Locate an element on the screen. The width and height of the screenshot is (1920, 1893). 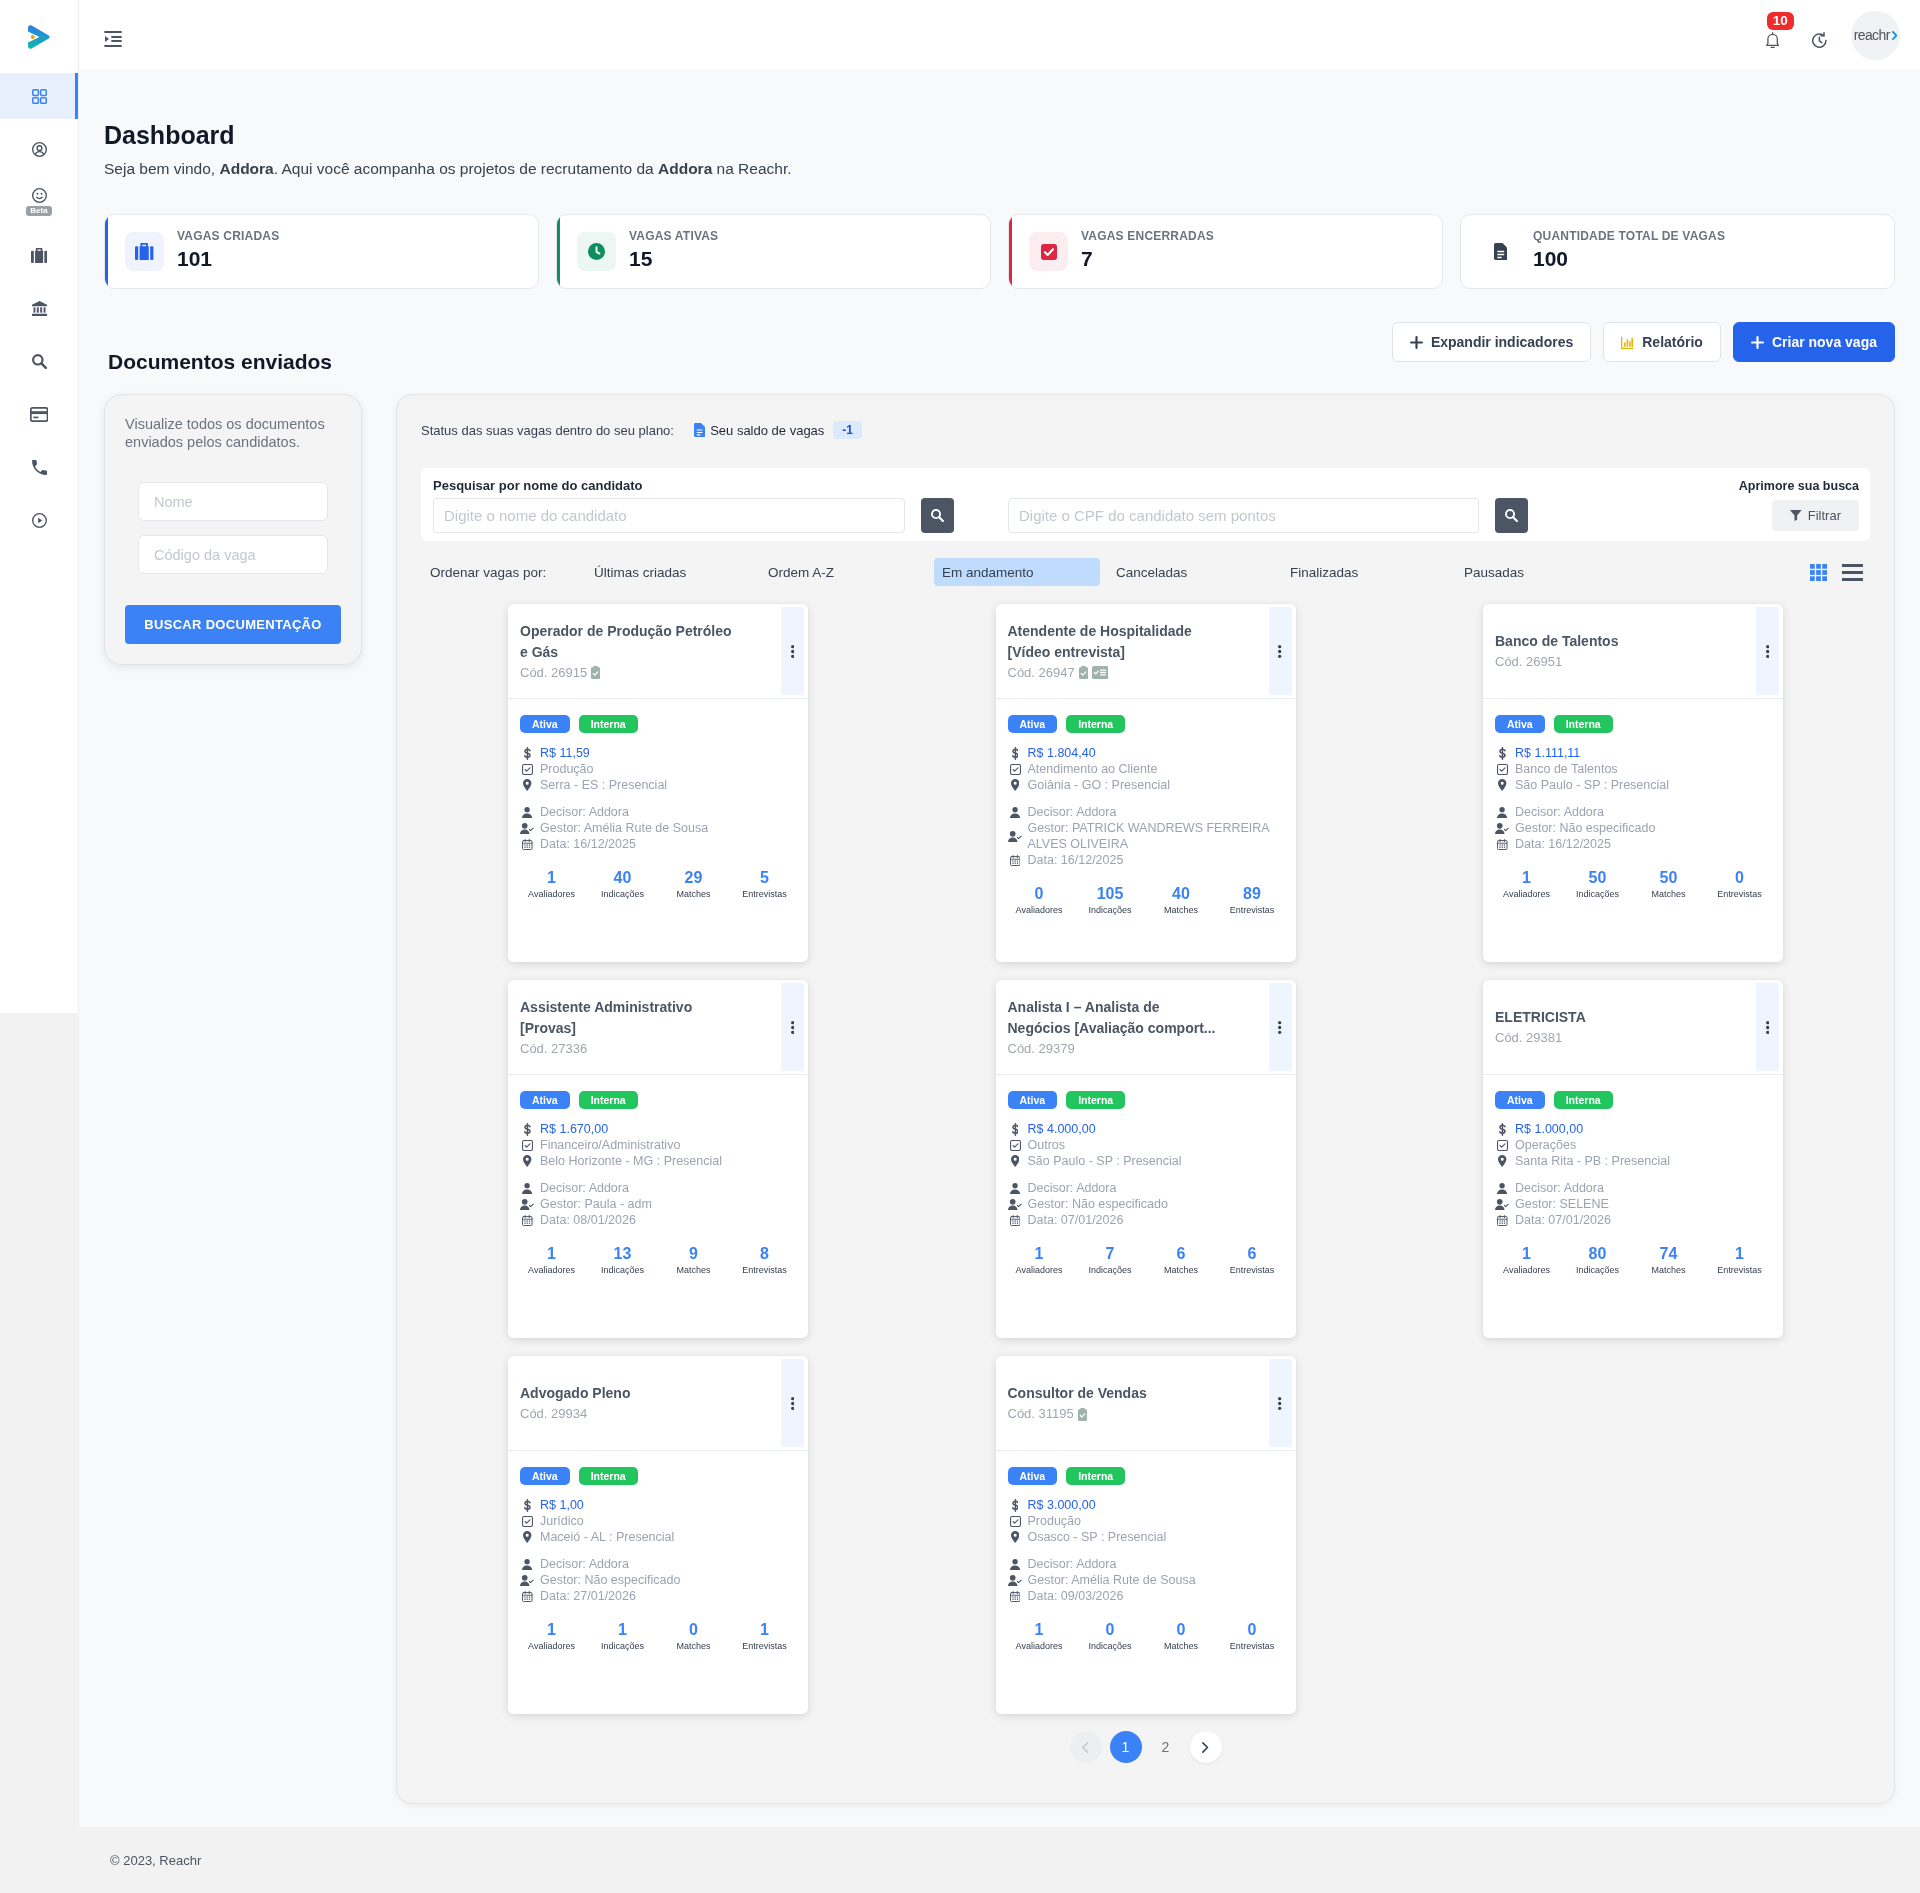
sort-tab: Finalizadas is located at coordinates (1365, 572).